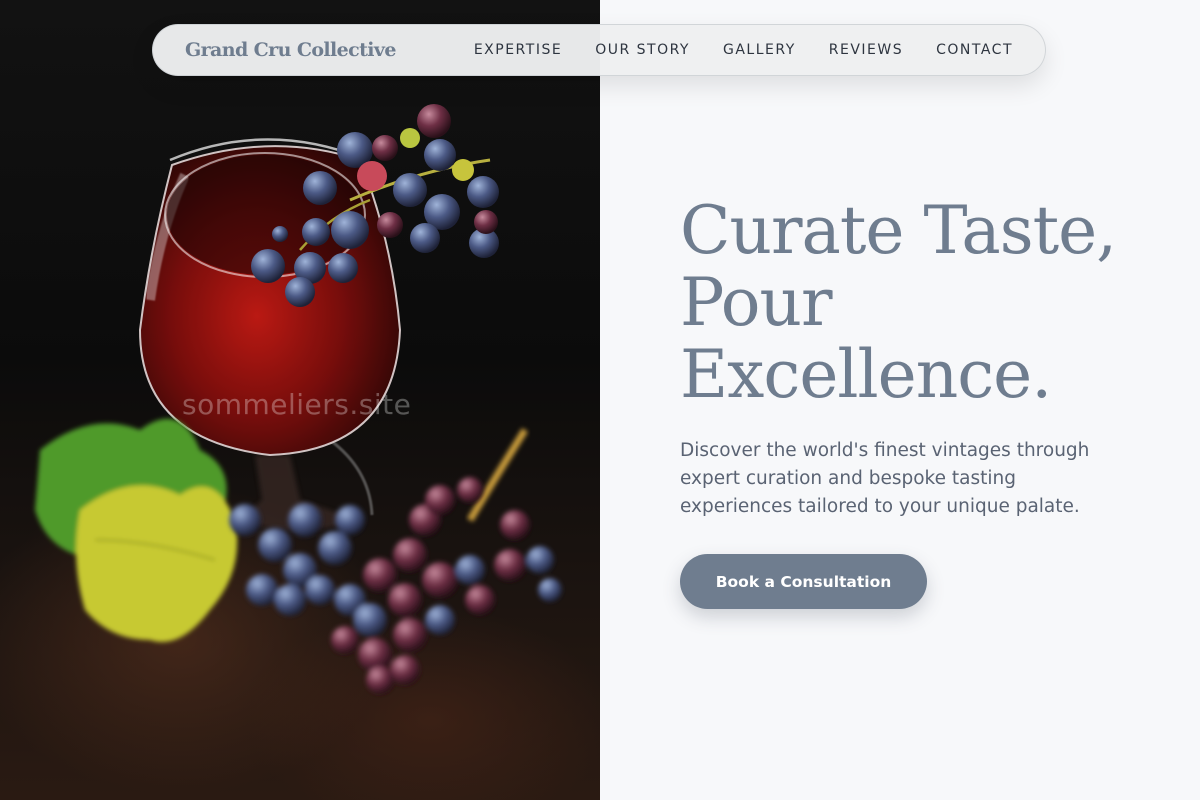 The height and width of the screenshot is (800, 1200). I want to click on nav-link-gallery: GALLERY, so click(759, 50).